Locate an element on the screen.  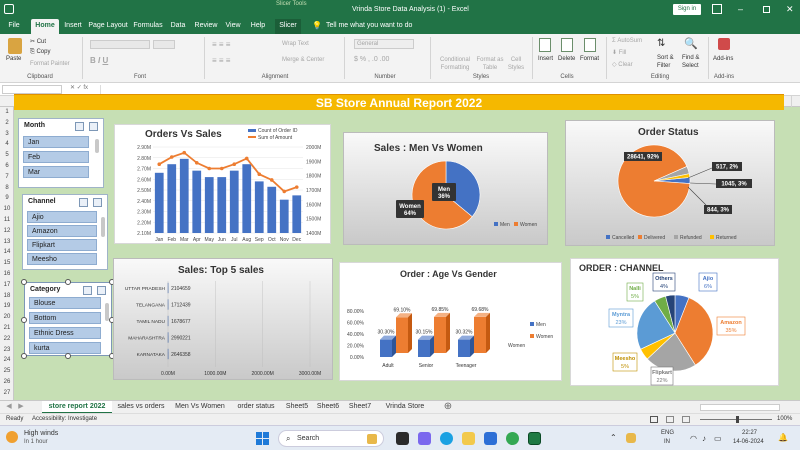
font-size-field is located at coordinates (164, 44).